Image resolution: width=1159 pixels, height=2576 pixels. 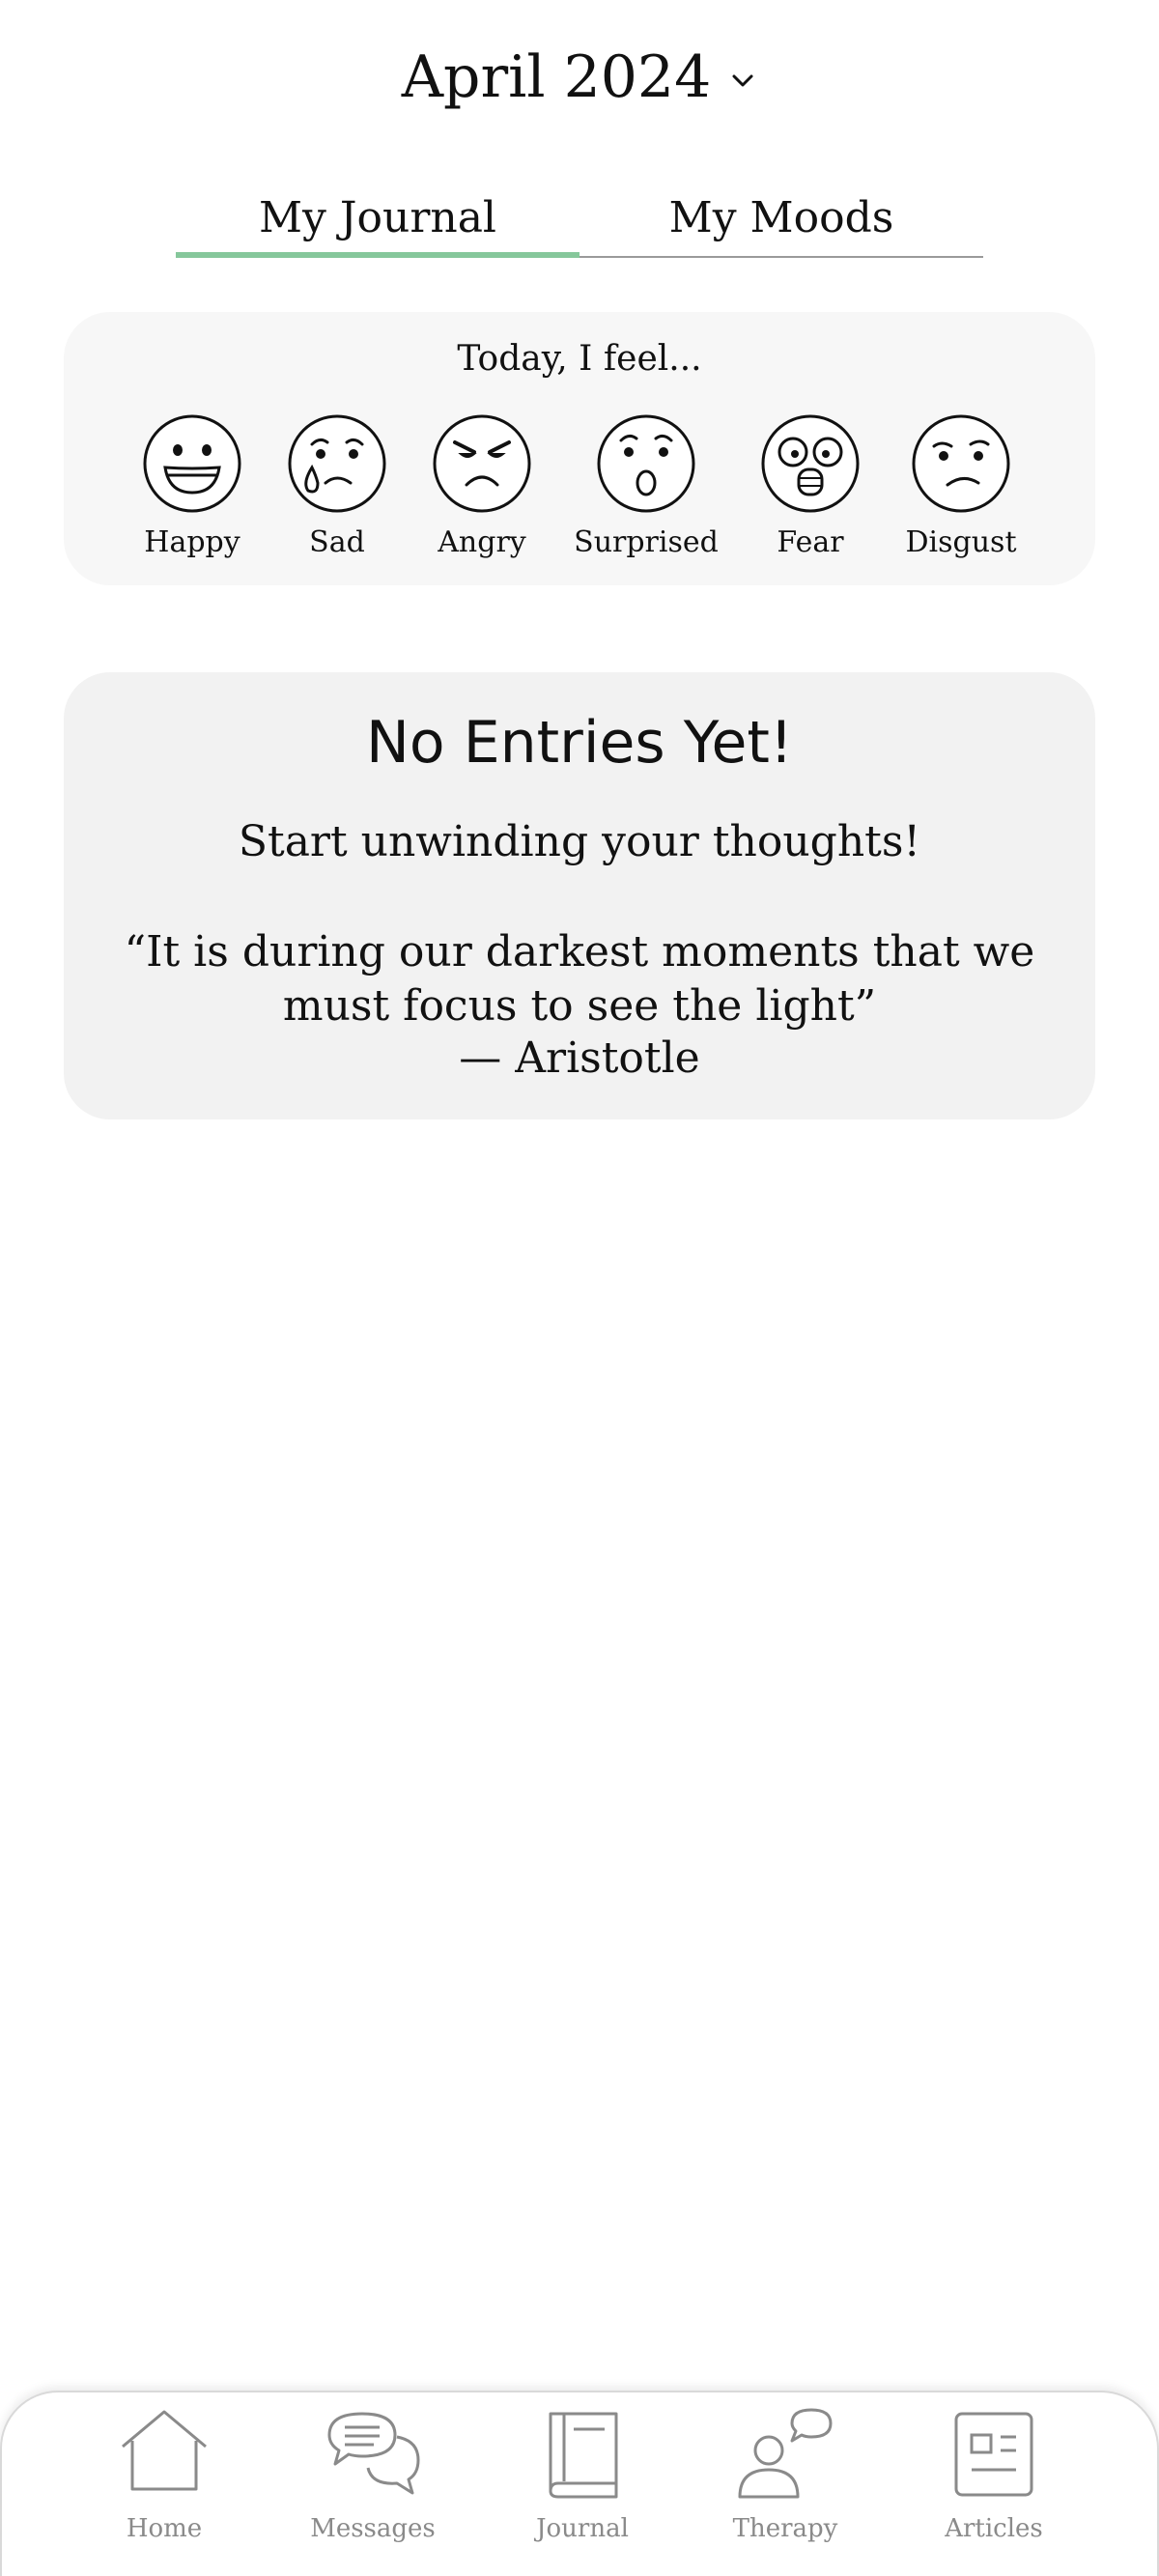 What do you see at coordinates (373, 2528) in the screenshot?
I see `nav-label-messages: Messages` at bounding box center [373, 2528].